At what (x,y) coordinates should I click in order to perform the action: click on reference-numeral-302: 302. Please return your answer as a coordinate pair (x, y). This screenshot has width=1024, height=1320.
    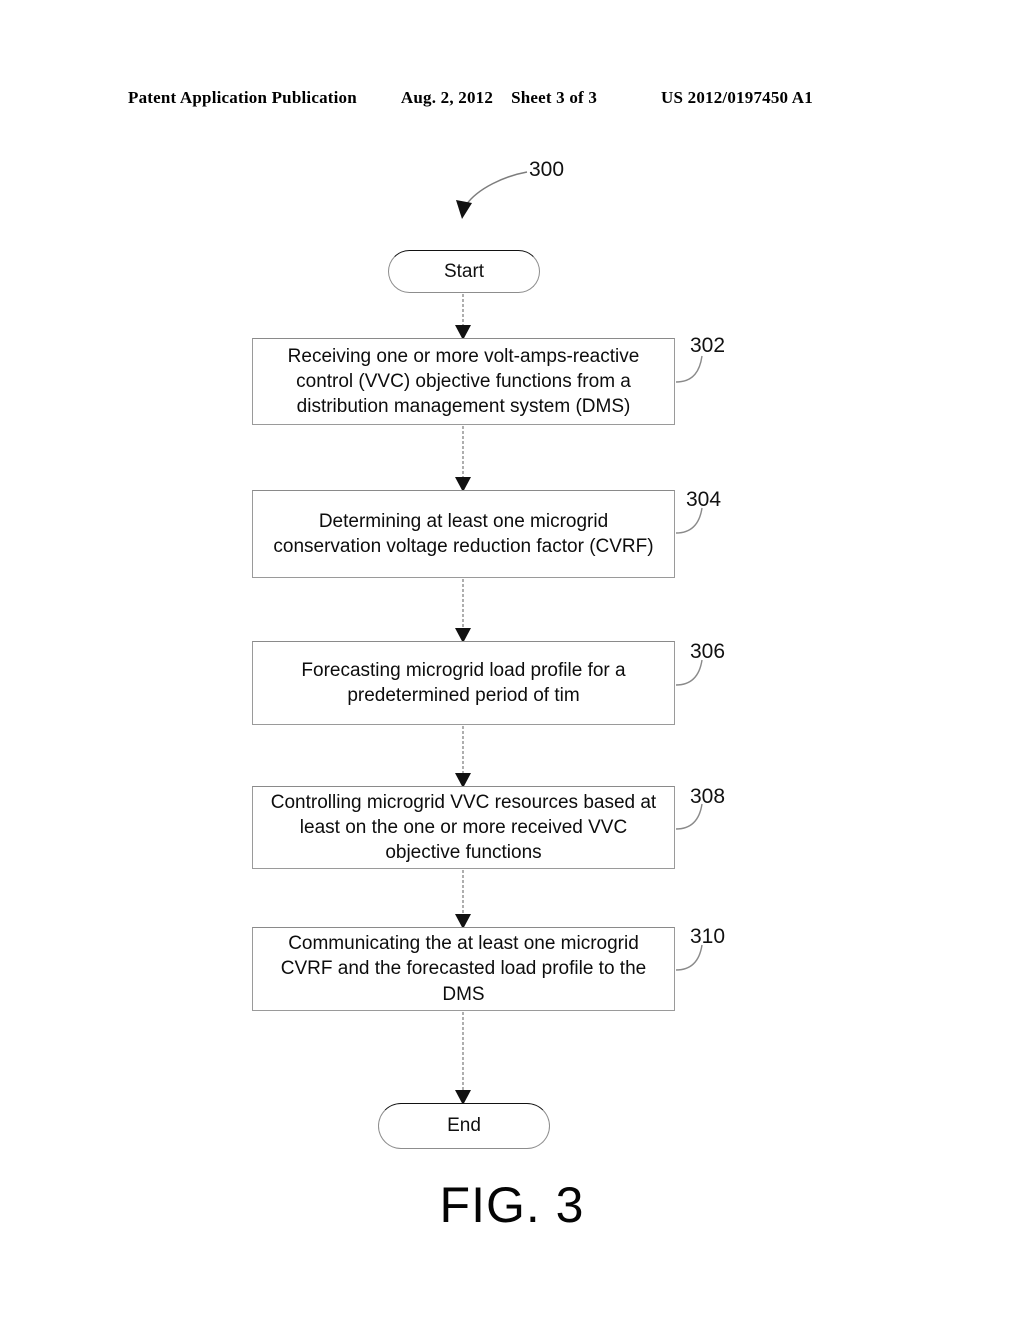
    Looking at the image, I should click on (708, 345).